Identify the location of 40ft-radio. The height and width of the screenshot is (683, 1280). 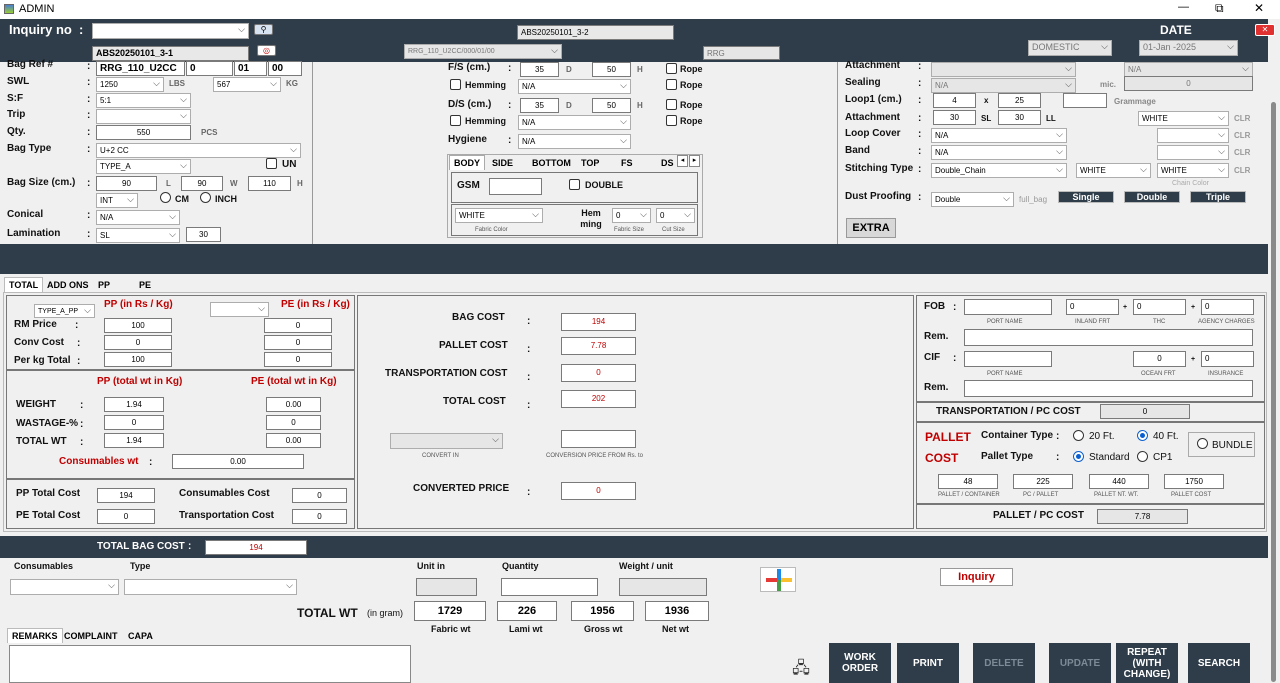
(1142, 435).